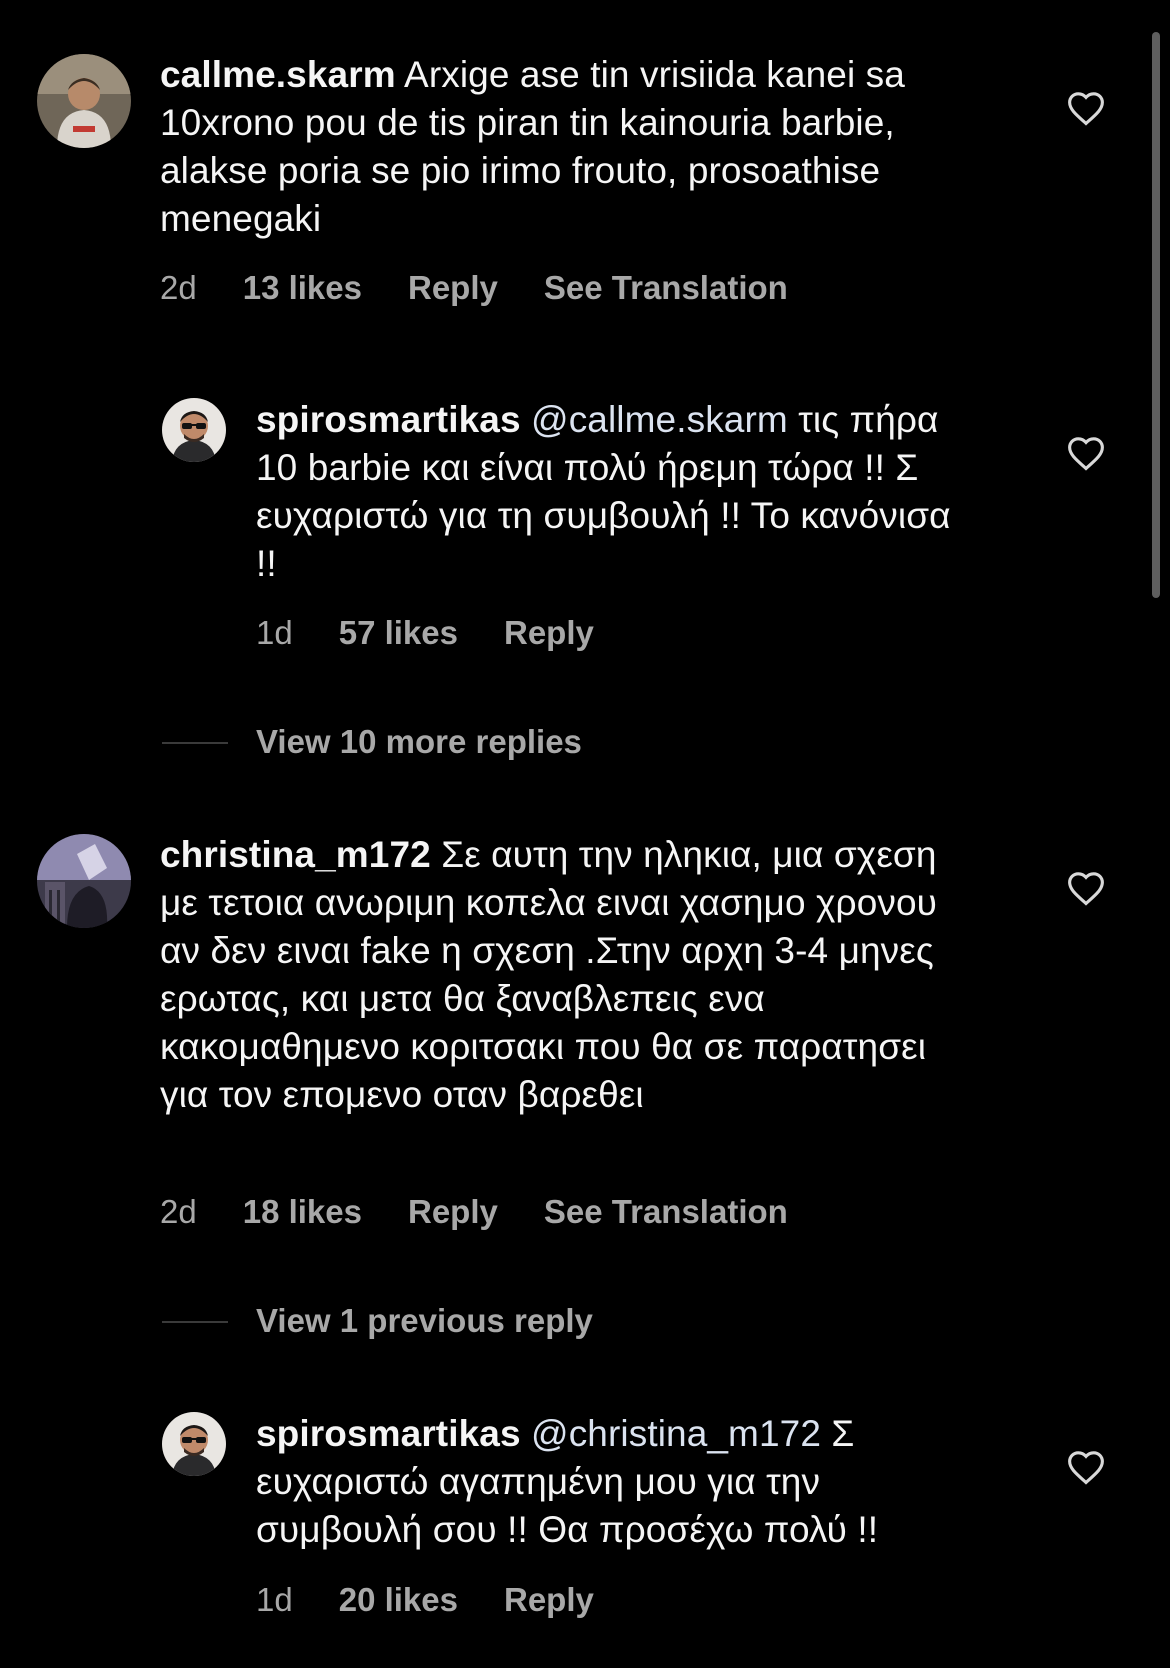 The width and height of the screenshot is (1170, 1668). I want to click on view-more-replies-button: View 10 more replies, so click(372, 742).